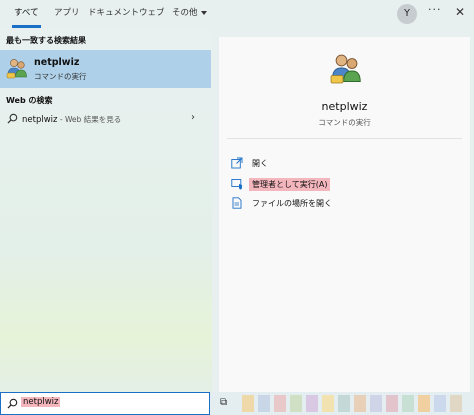 Image resolution: width=474 pixels, height=415 pixels. What do you see at coordinates (193, 117) in the screenshot?
I see `chevron-right-icon: ›` at bounding box center [193, 117].